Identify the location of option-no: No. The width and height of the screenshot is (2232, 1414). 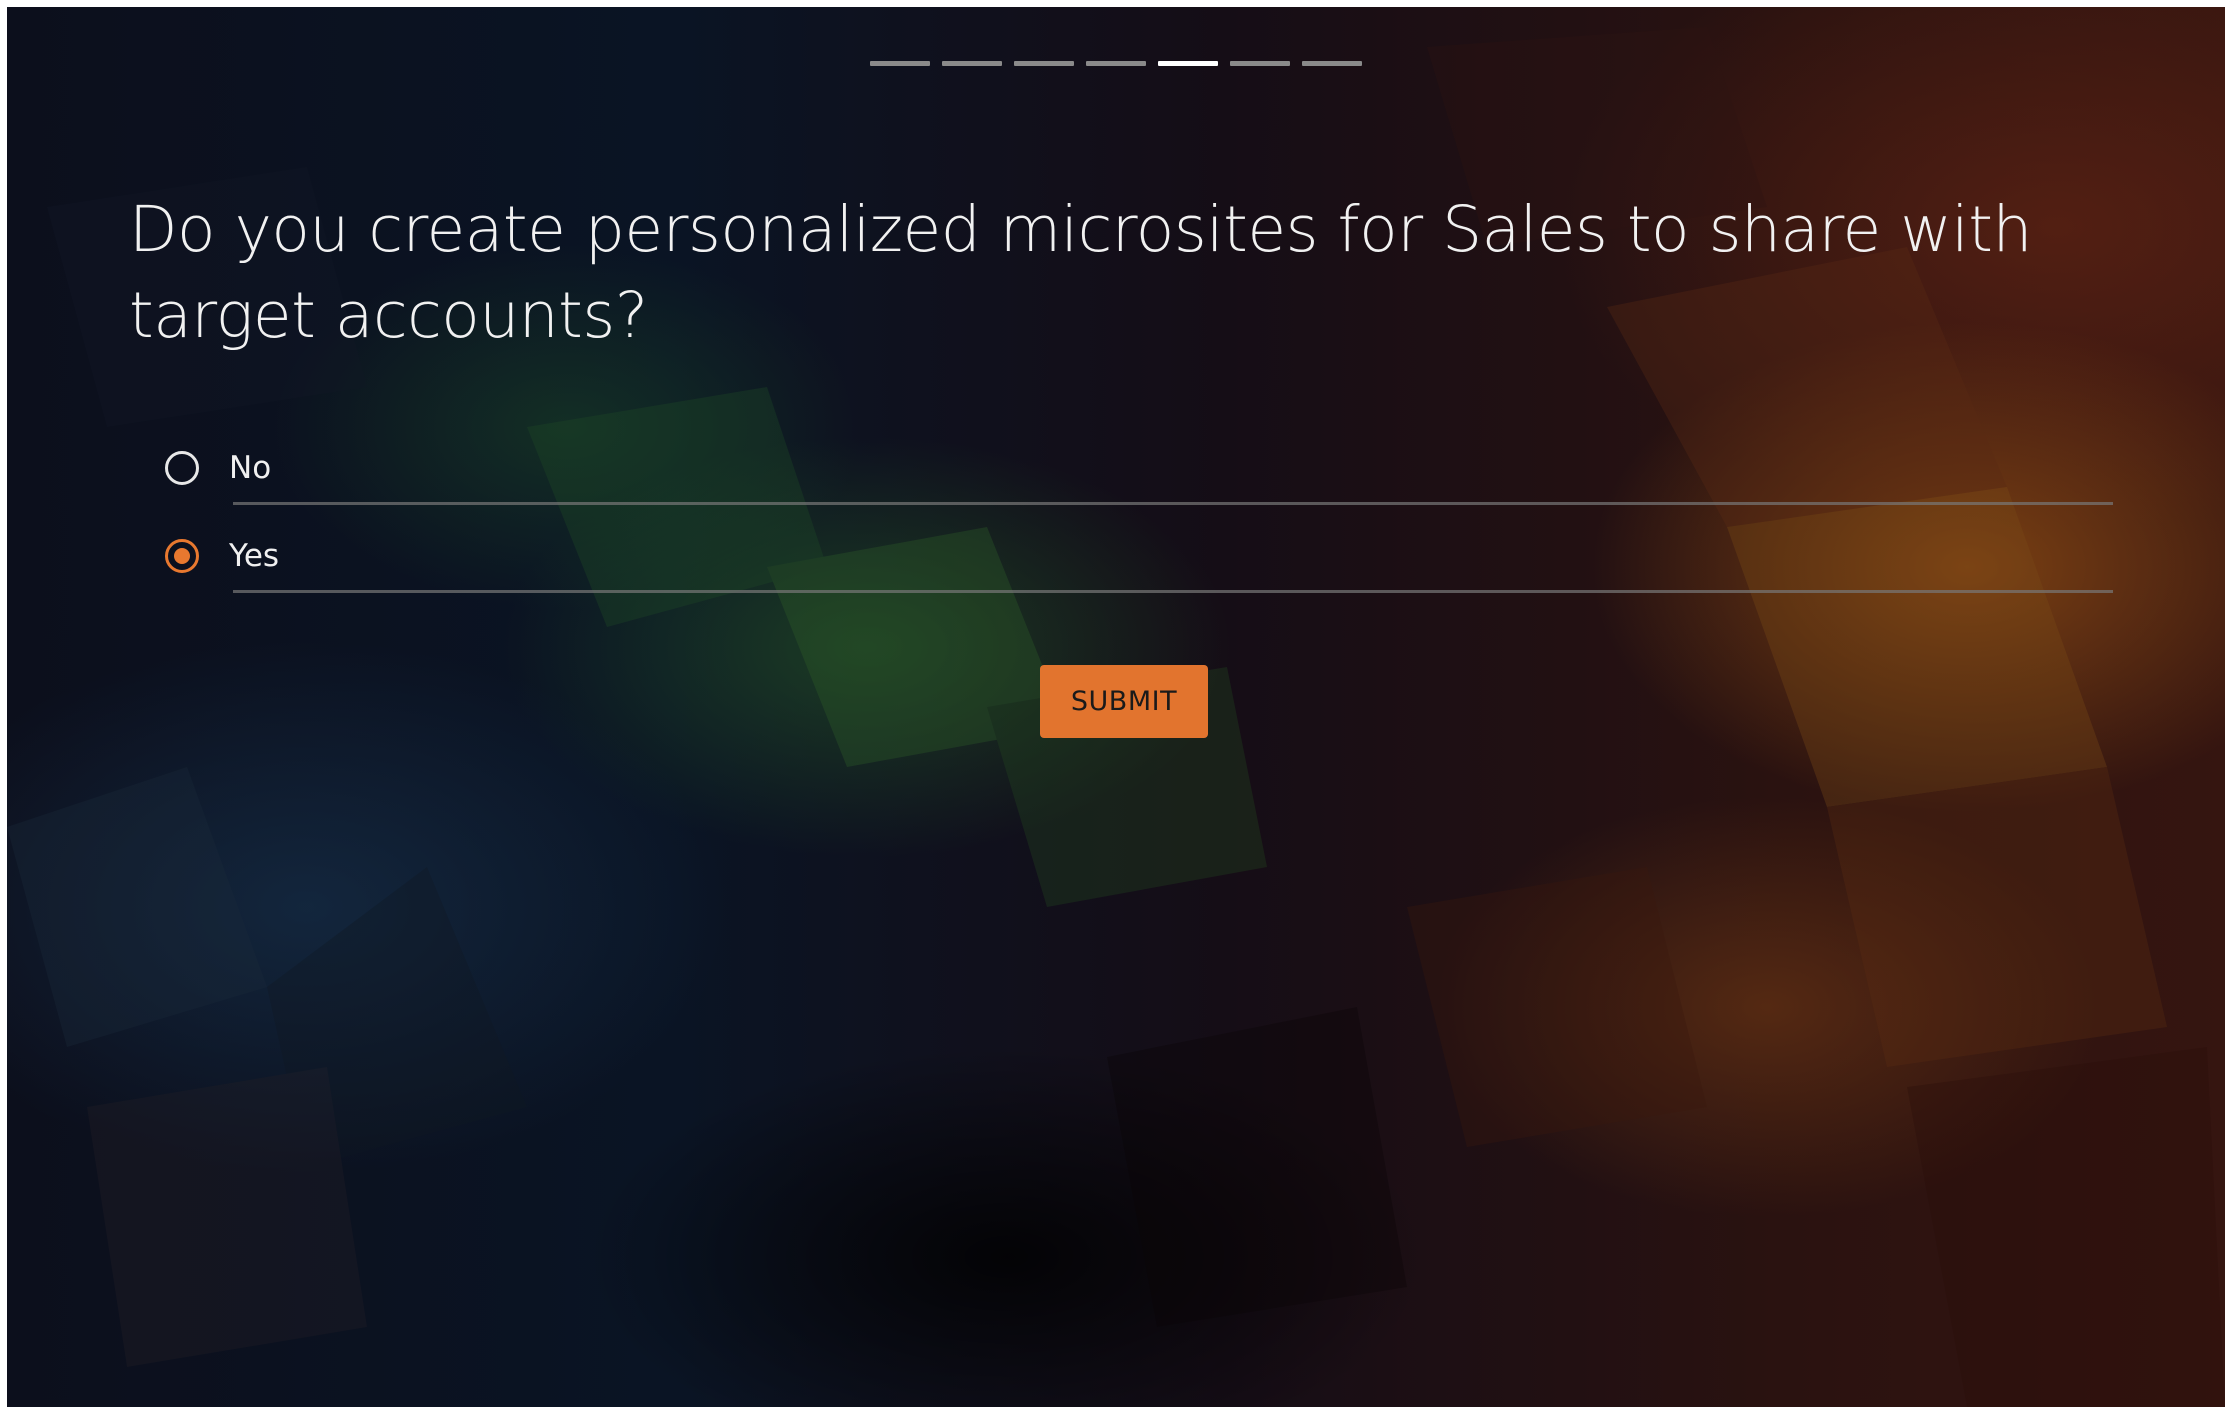
(1135, 468).